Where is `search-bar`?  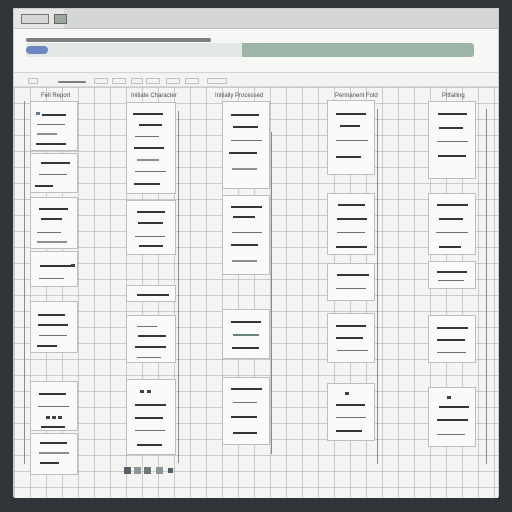
search-bar is located at coordinates (250, 50).